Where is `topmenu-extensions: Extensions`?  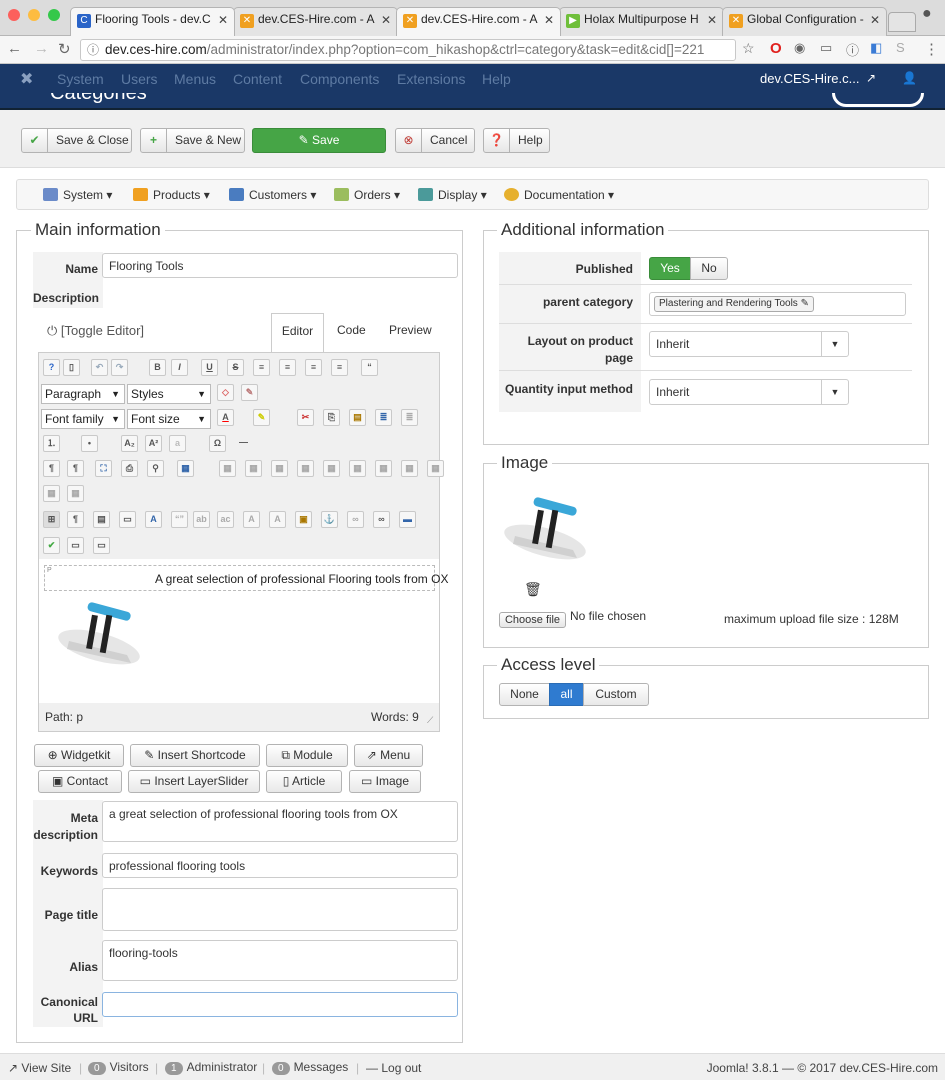 topmenu-extensions: Extensions is located at coordinates (431, 79).